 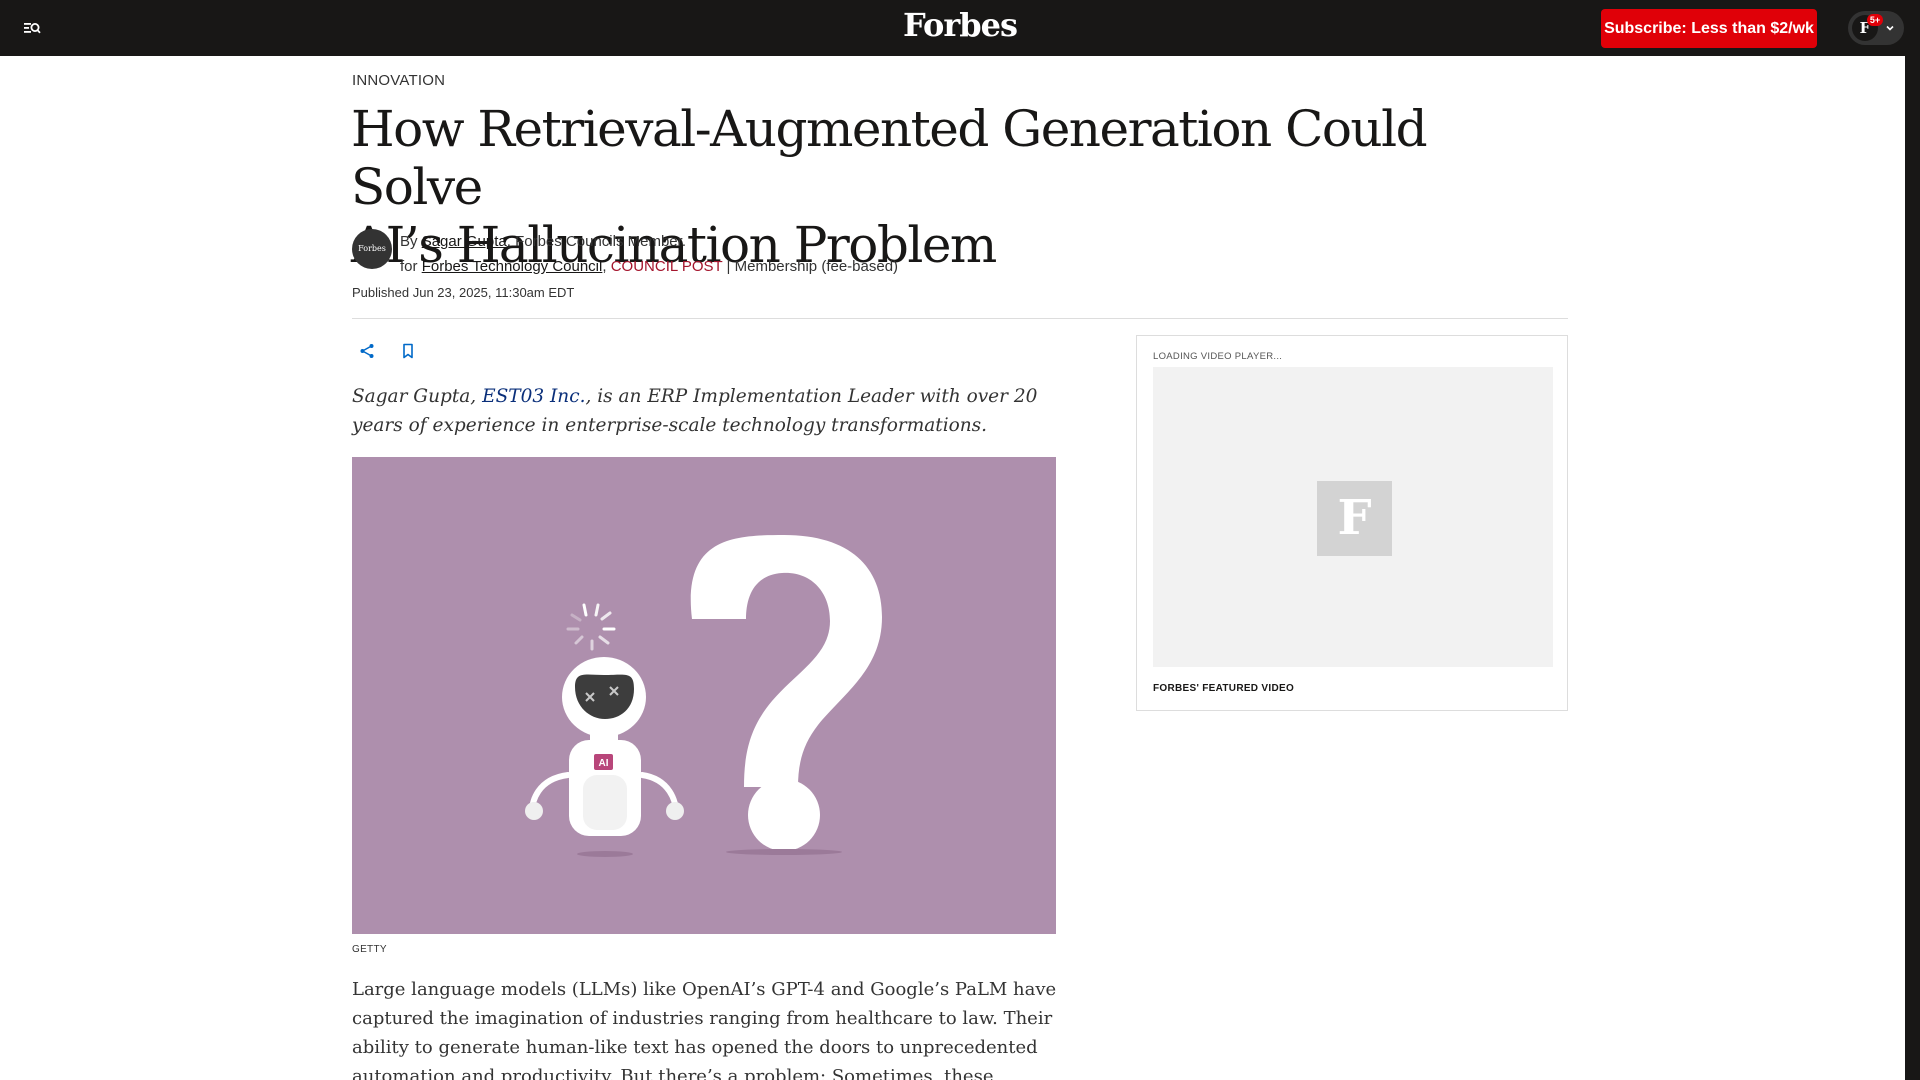 I want to click on author-link: Sagar Gupta, so click(x=464, y=241).